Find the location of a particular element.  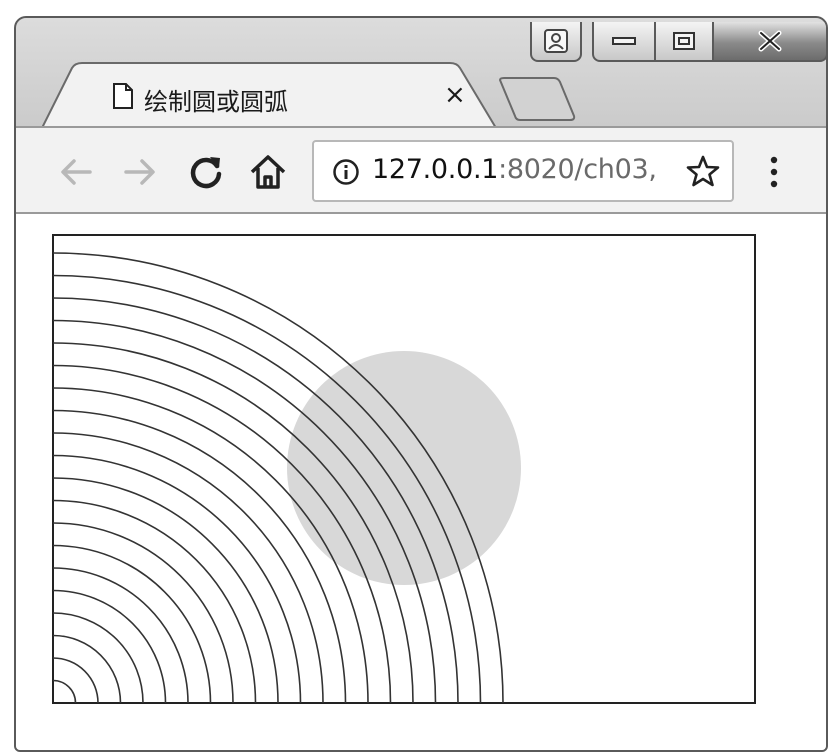

document-icon is located at coordinates (123, 96).